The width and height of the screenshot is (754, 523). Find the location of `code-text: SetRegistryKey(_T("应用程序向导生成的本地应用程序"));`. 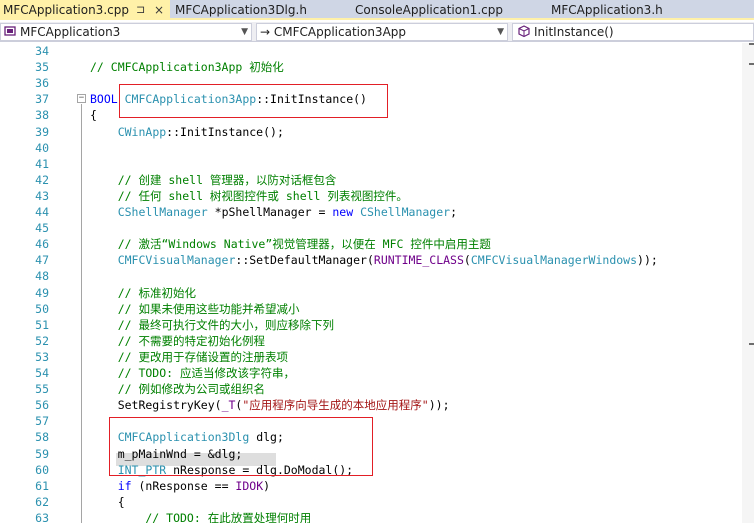

code-text: SetRegistryKey(_T("应用程序向导生成的本地应用程序")); is located at coordinates (270, 405).